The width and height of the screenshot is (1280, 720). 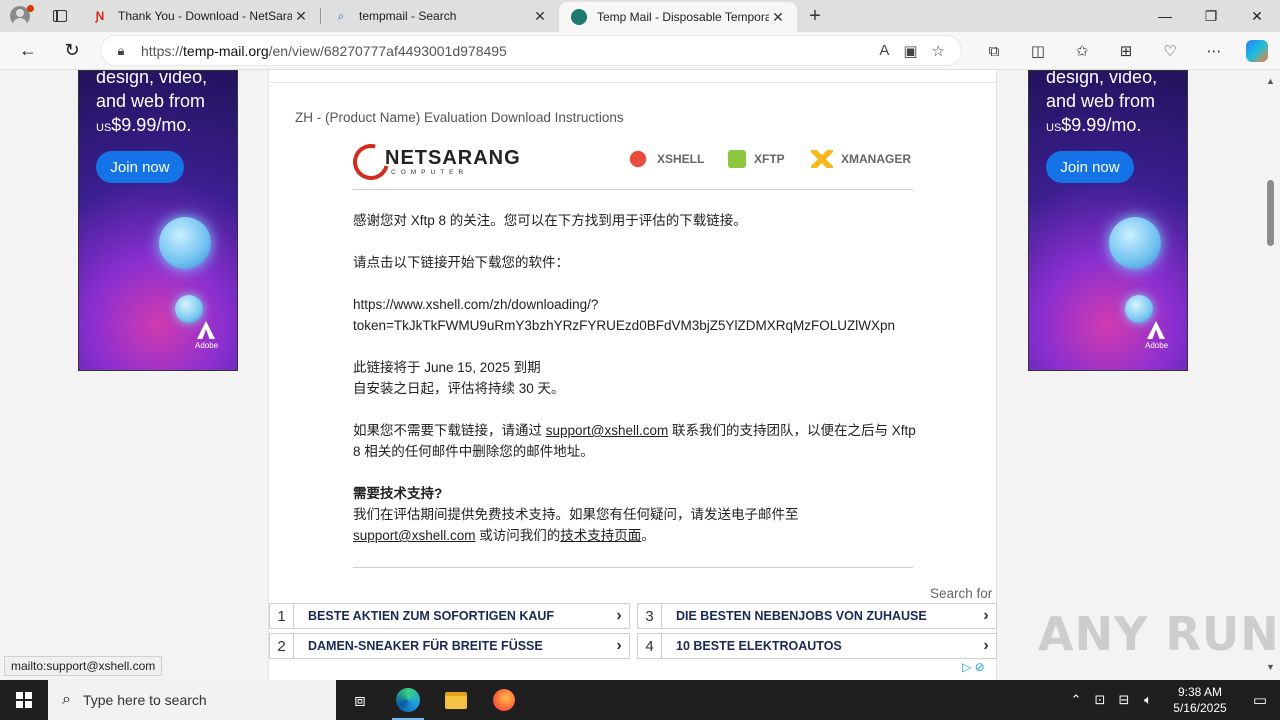 I want to click on netsarang-mark-icon, so click(x=368, y=158).